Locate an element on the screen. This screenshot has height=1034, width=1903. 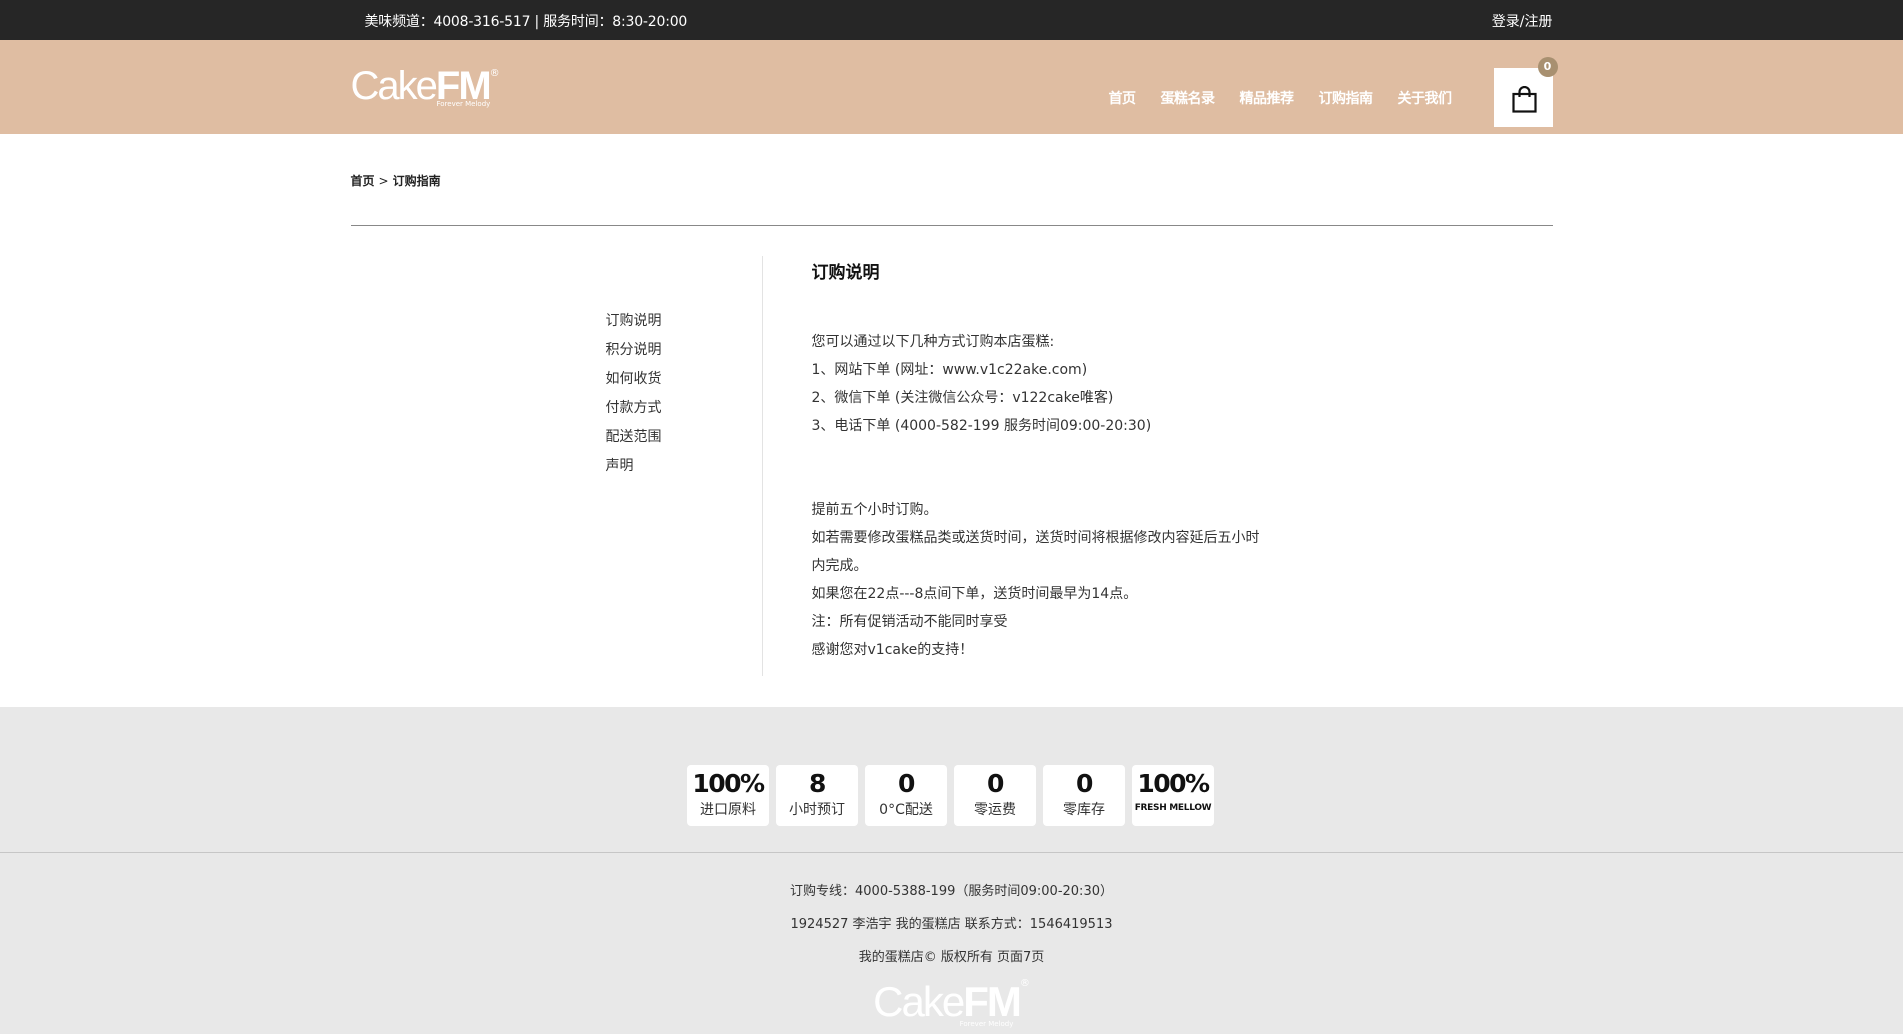
breadcrumb: 首页 > 订购指南 is located at coordinates (395, 181).